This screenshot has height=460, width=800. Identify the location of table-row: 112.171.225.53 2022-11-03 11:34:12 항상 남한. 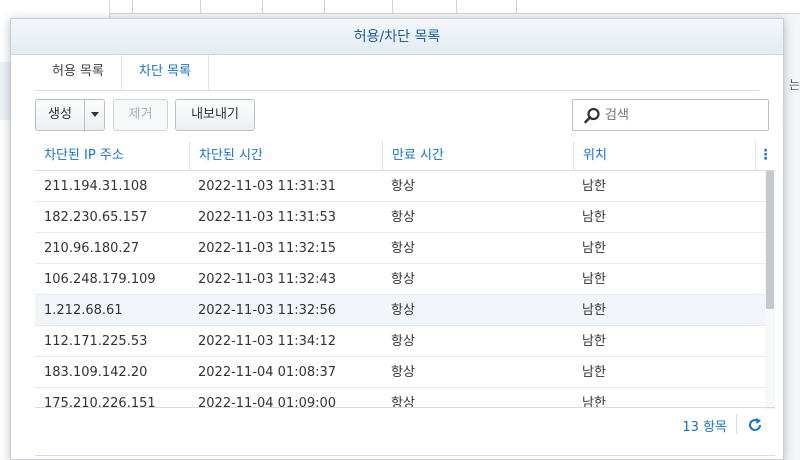
(405, 341).